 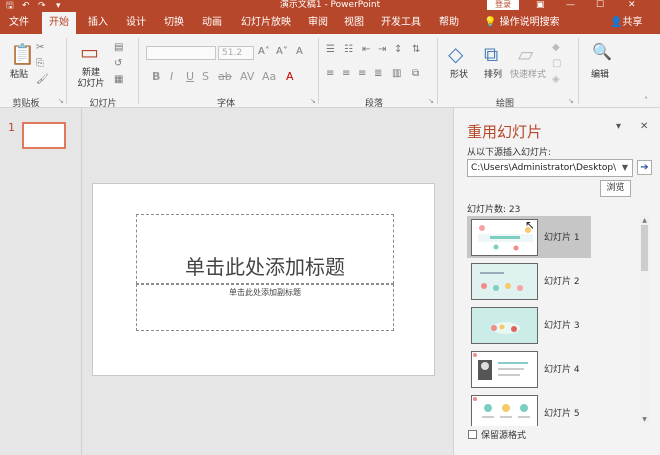 I want to click on source-path-input: C:\Users\Administrator\Desktop\, so click(x=550, y=168).